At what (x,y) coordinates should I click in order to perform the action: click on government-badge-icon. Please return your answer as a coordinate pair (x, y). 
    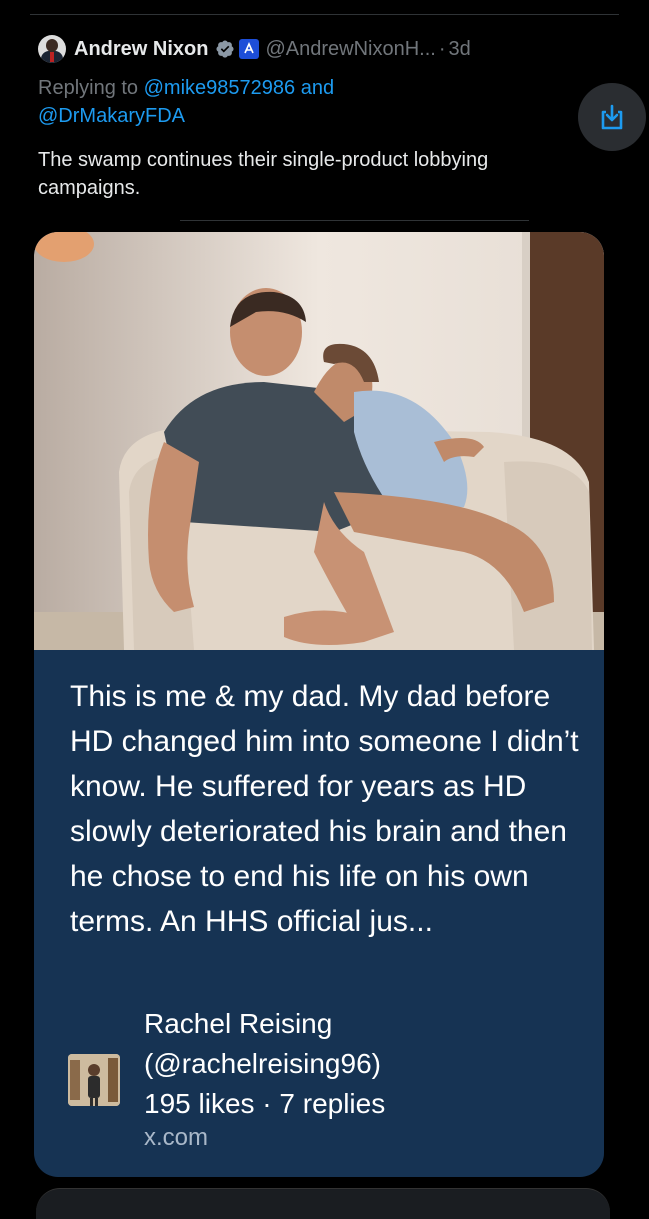
    Looking at the image, I should click on (249, 49).